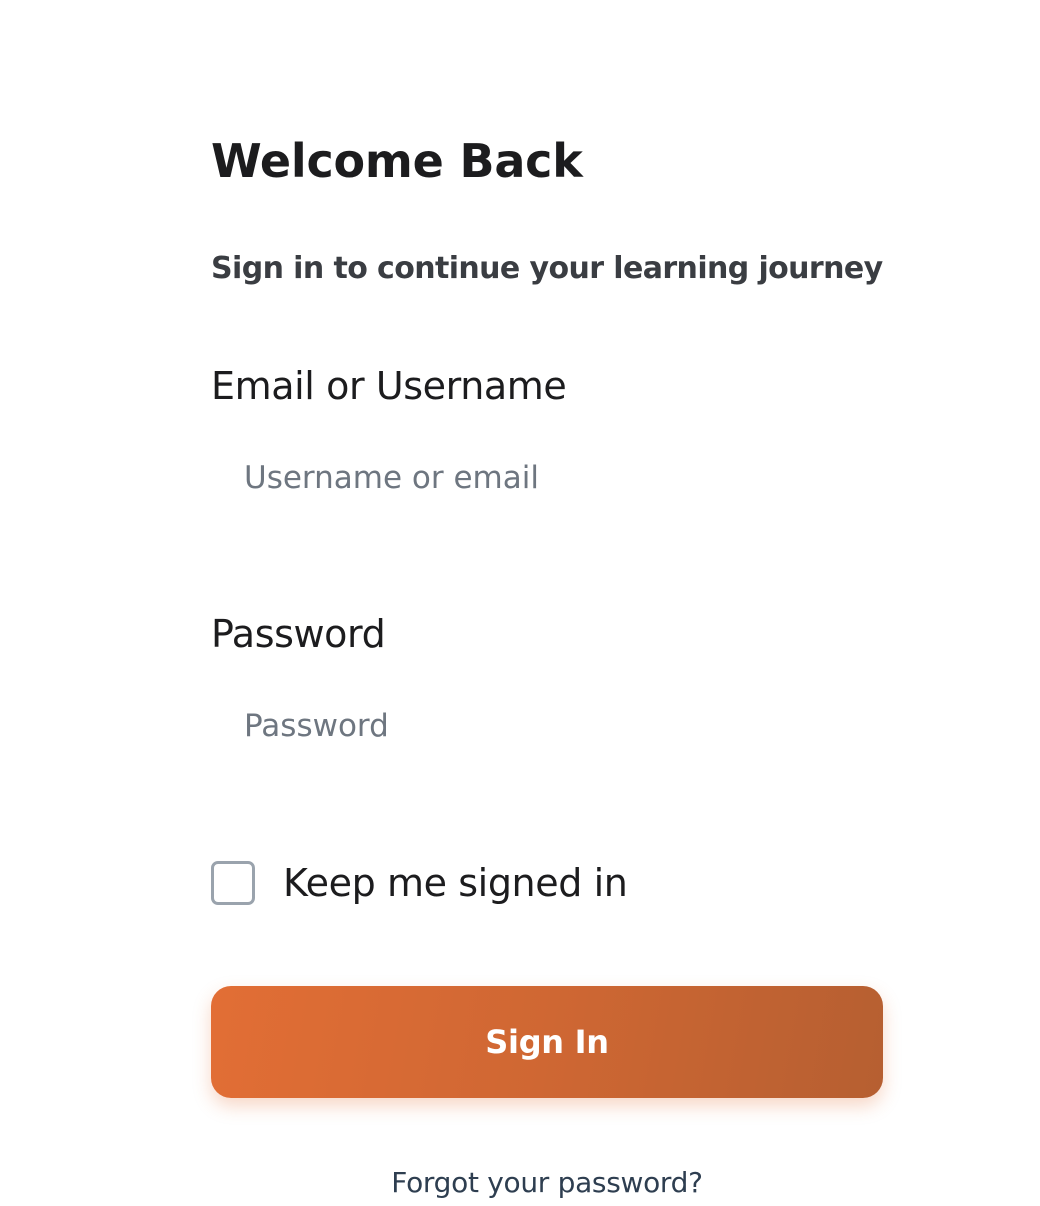 The width and height of the screenshot is (1040, 1206). I want to click on password-label: Password, so click(298, 634).